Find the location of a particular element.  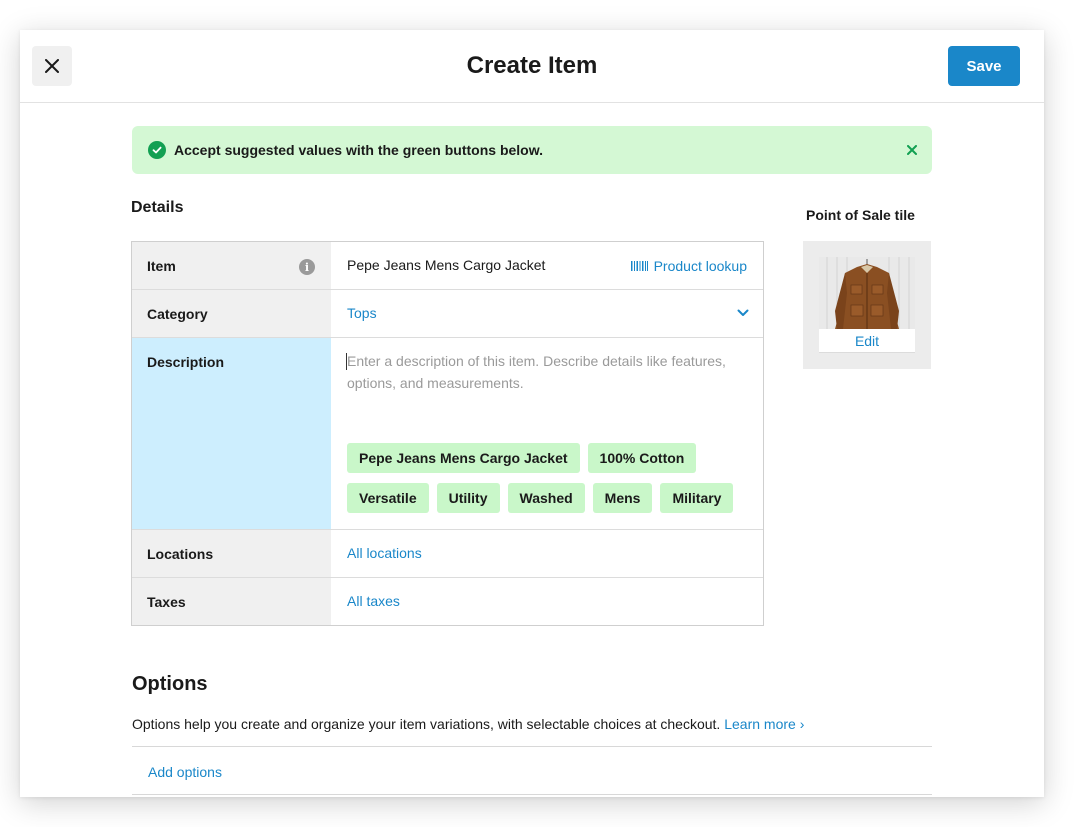

suggestion-chip: Washed is located at coordinates (546, 498).